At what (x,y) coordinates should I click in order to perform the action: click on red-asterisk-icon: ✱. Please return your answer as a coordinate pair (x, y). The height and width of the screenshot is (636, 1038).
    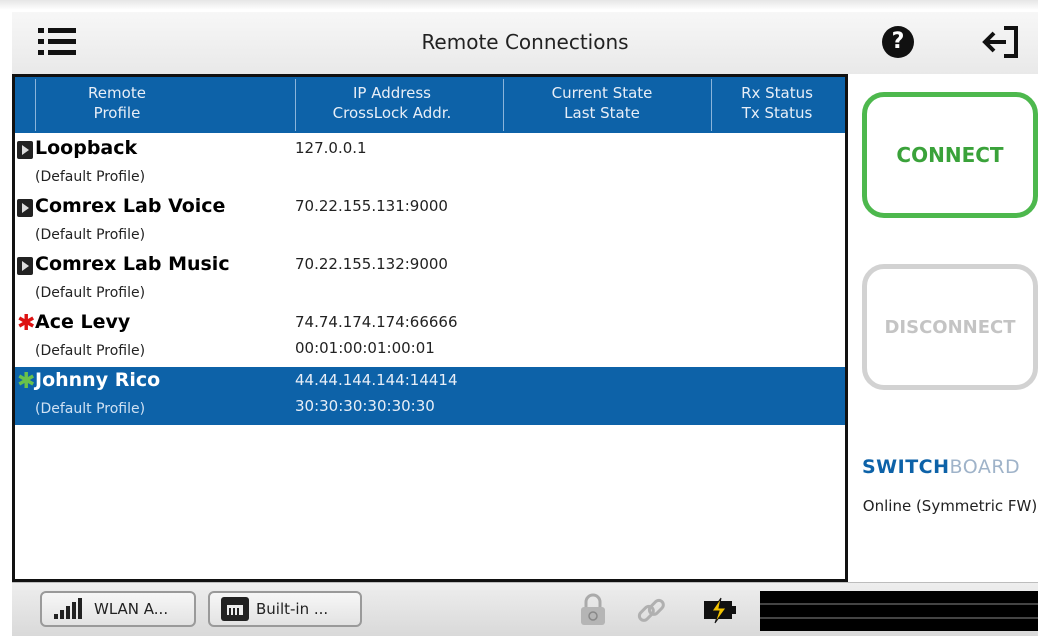
    Looking at the image, I should click on (26, 323).